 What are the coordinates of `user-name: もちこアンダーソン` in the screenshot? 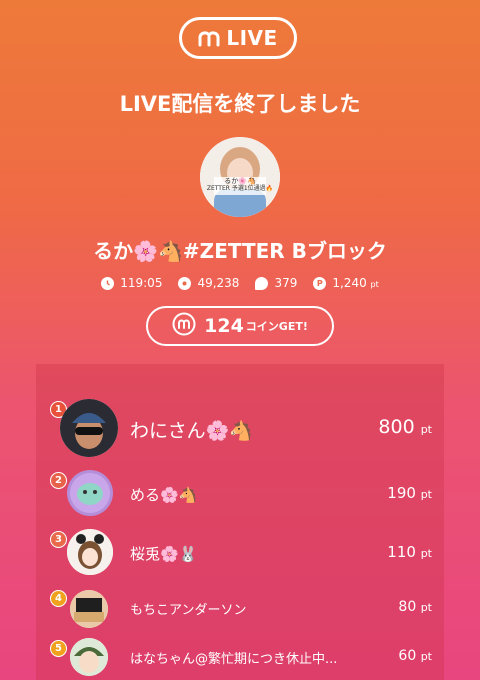 It's located at (188, 610).